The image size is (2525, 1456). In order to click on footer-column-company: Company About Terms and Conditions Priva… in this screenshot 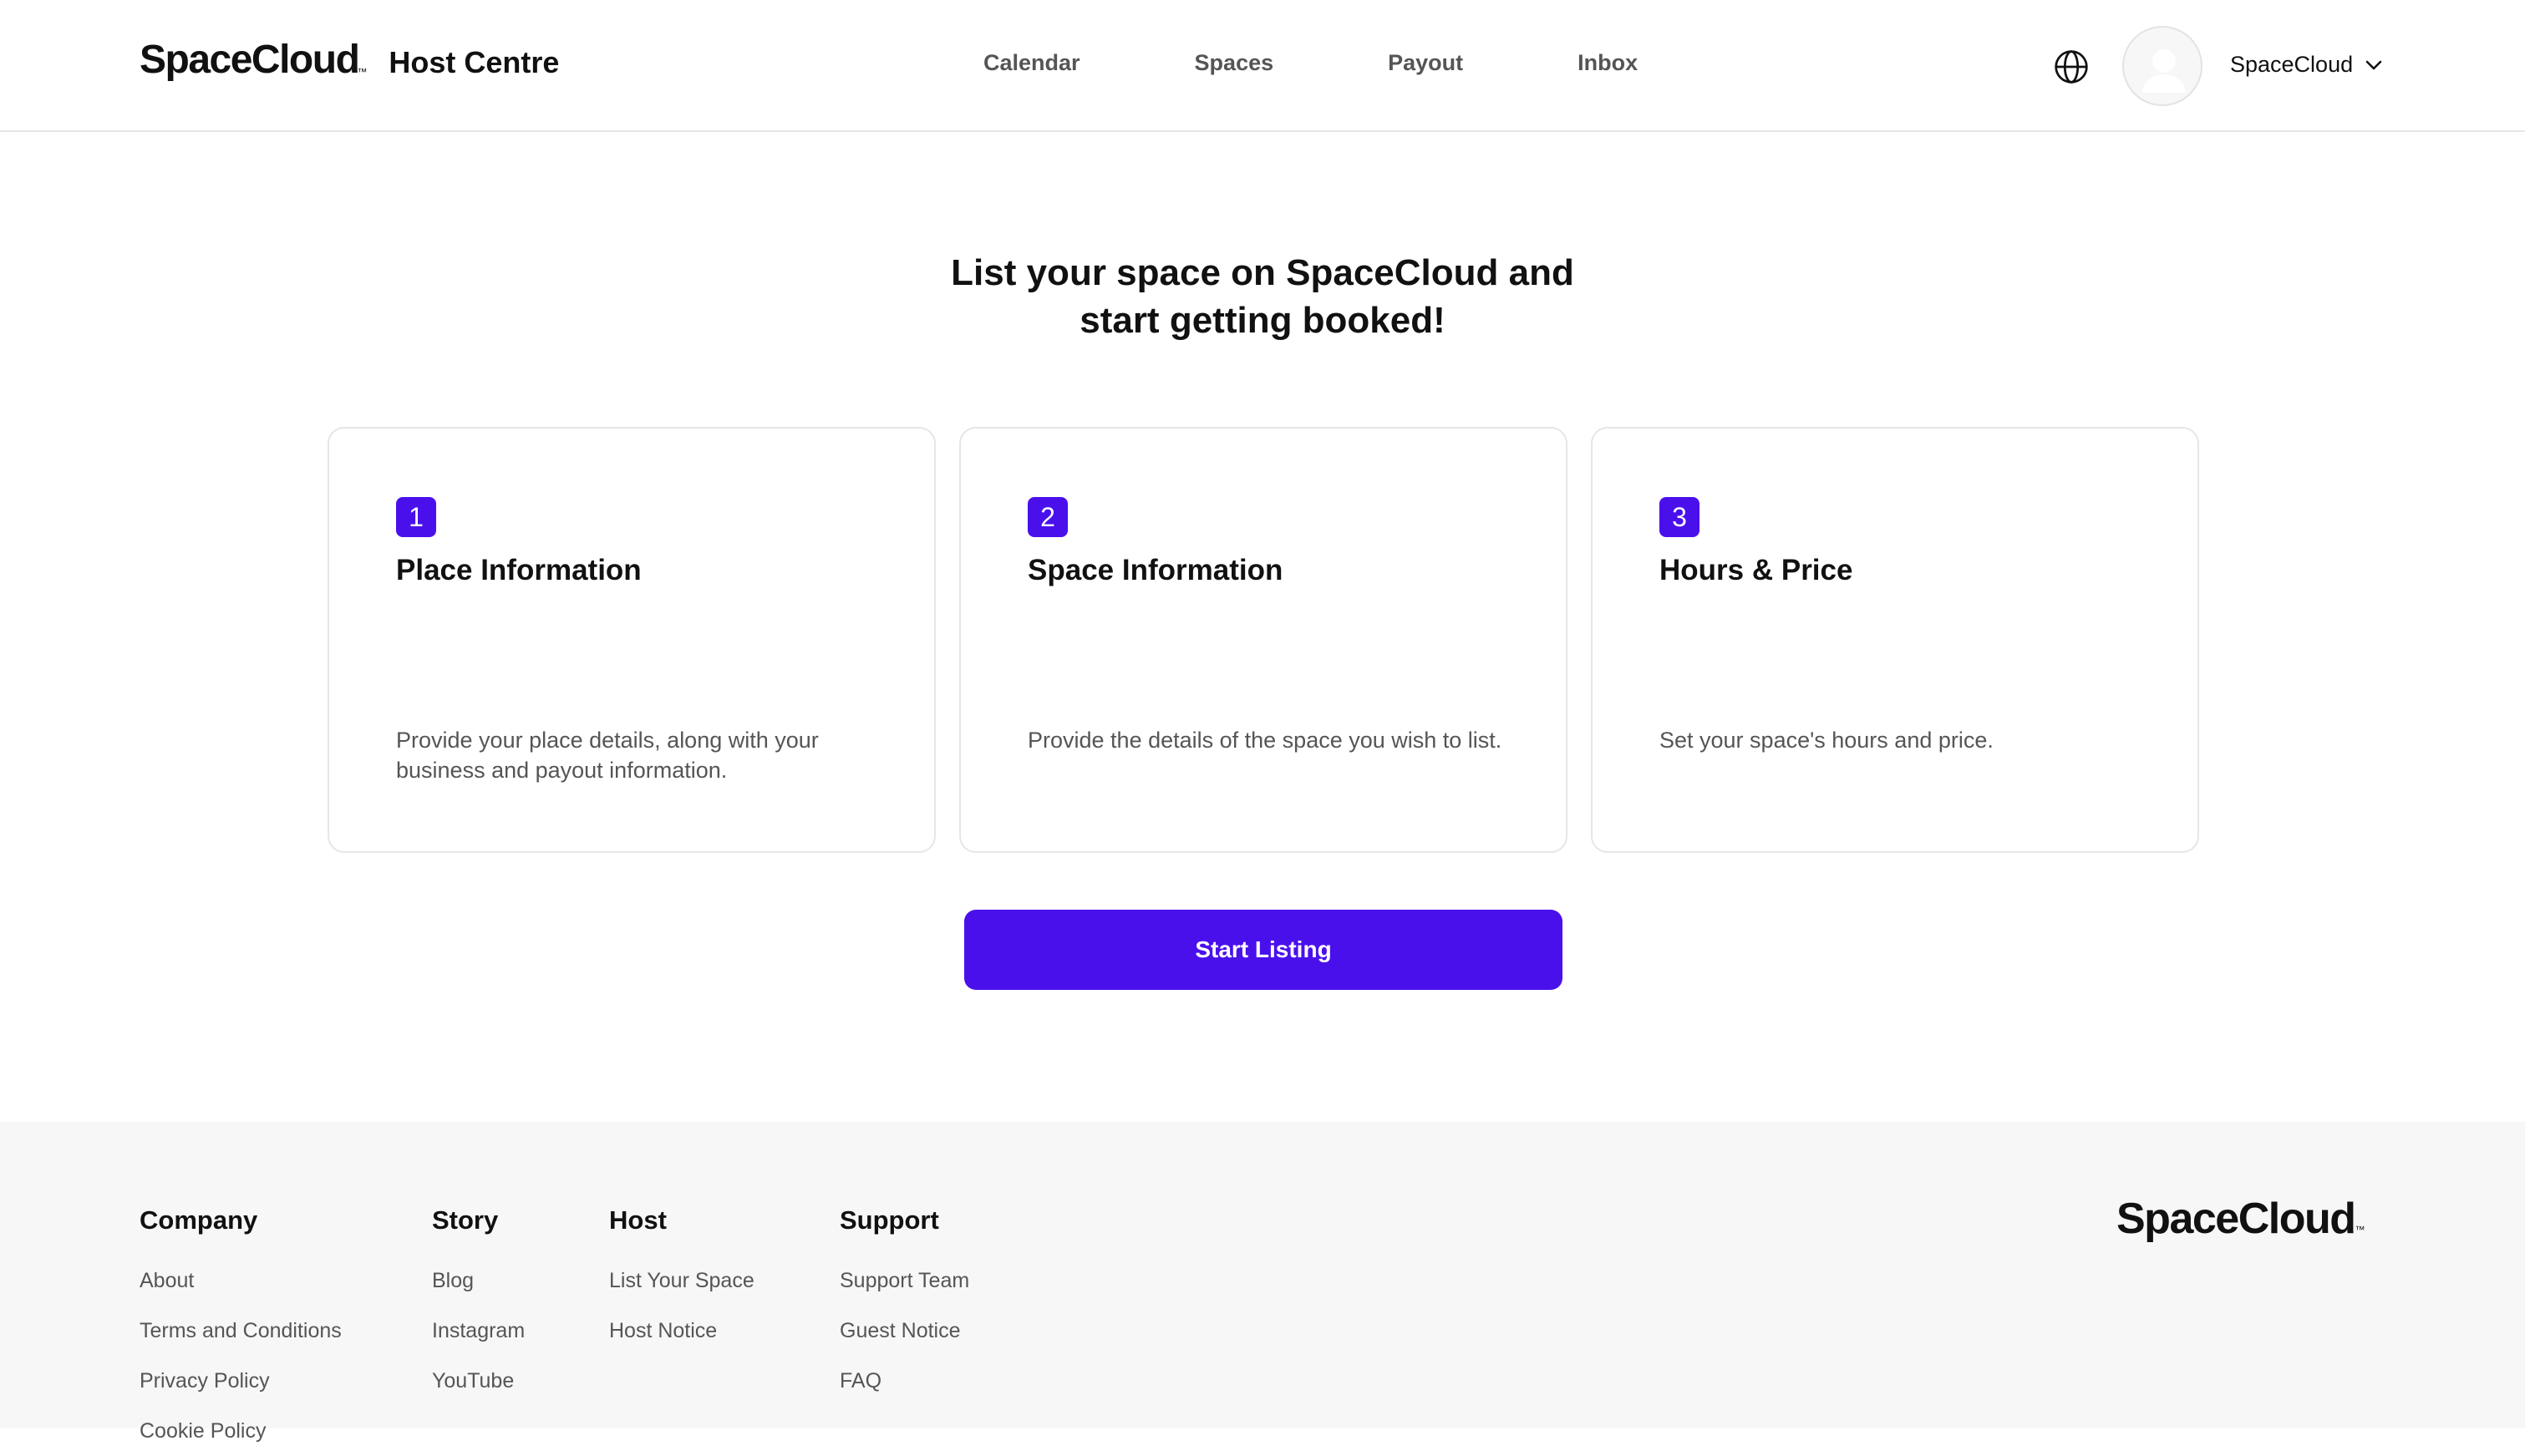, I will do `click(241, 1330)`.